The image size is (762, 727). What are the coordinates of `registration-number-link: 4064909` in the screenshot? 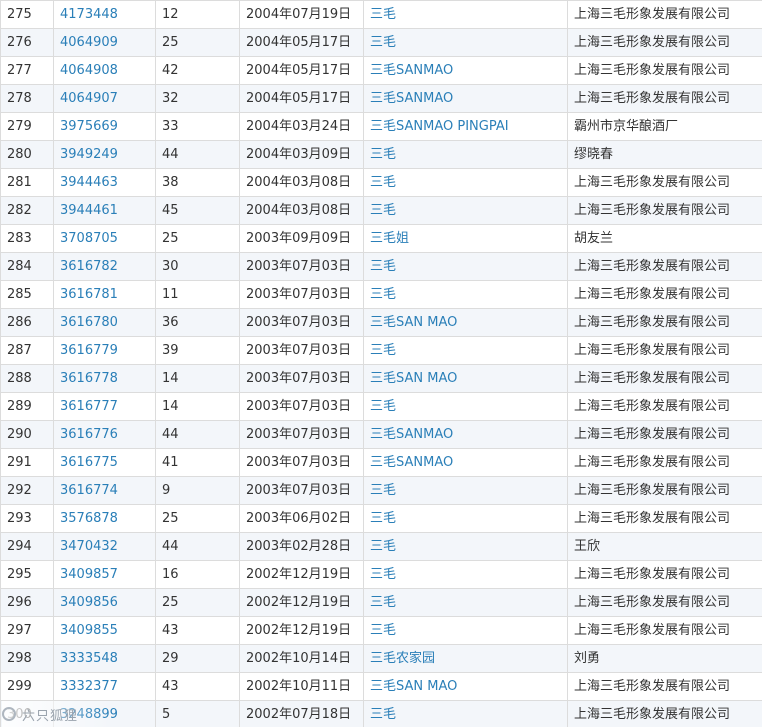 It's located at (104, 42).